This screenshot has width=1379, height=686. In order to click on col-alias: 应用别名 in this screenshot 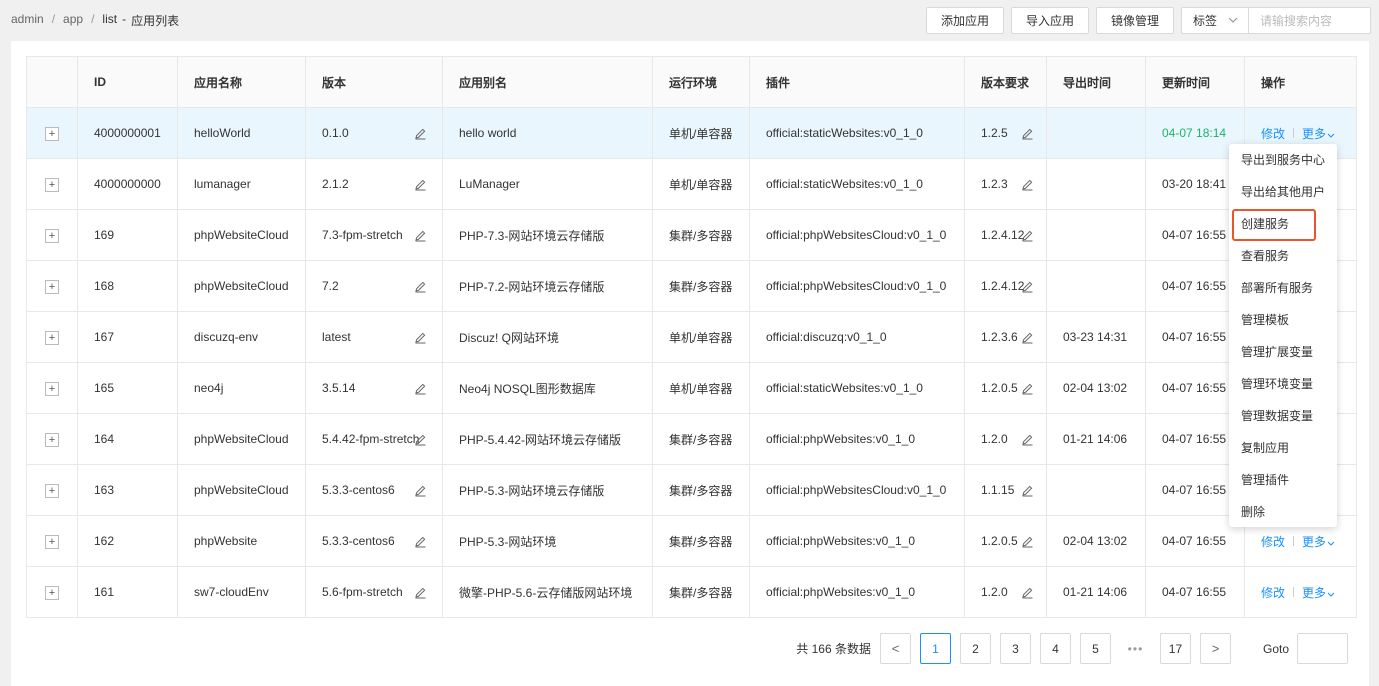, I will do `click(547, 82)`.